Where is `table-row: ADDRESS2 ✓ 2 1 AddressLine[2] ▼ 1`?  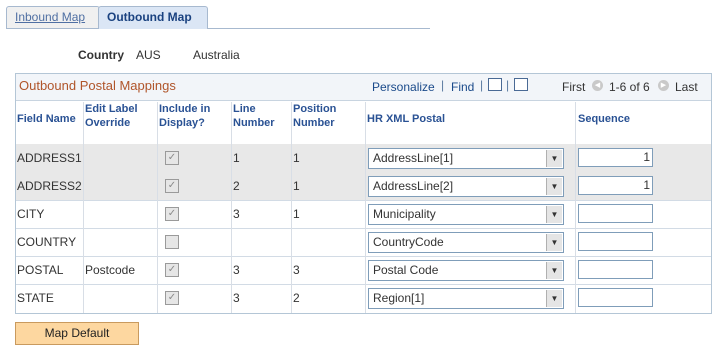 table-row: ADDRESS2 ✓ 2 1 AddressLine[2] ▼ 1 is located at coordinates (363, 186).